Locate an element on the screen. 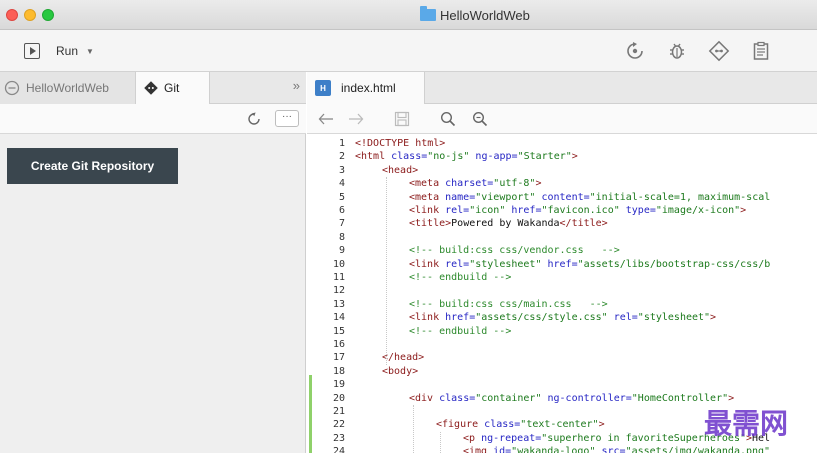  left-panel-tabs: HelloWorldWeb Git » is located at coordinates (153, 88).